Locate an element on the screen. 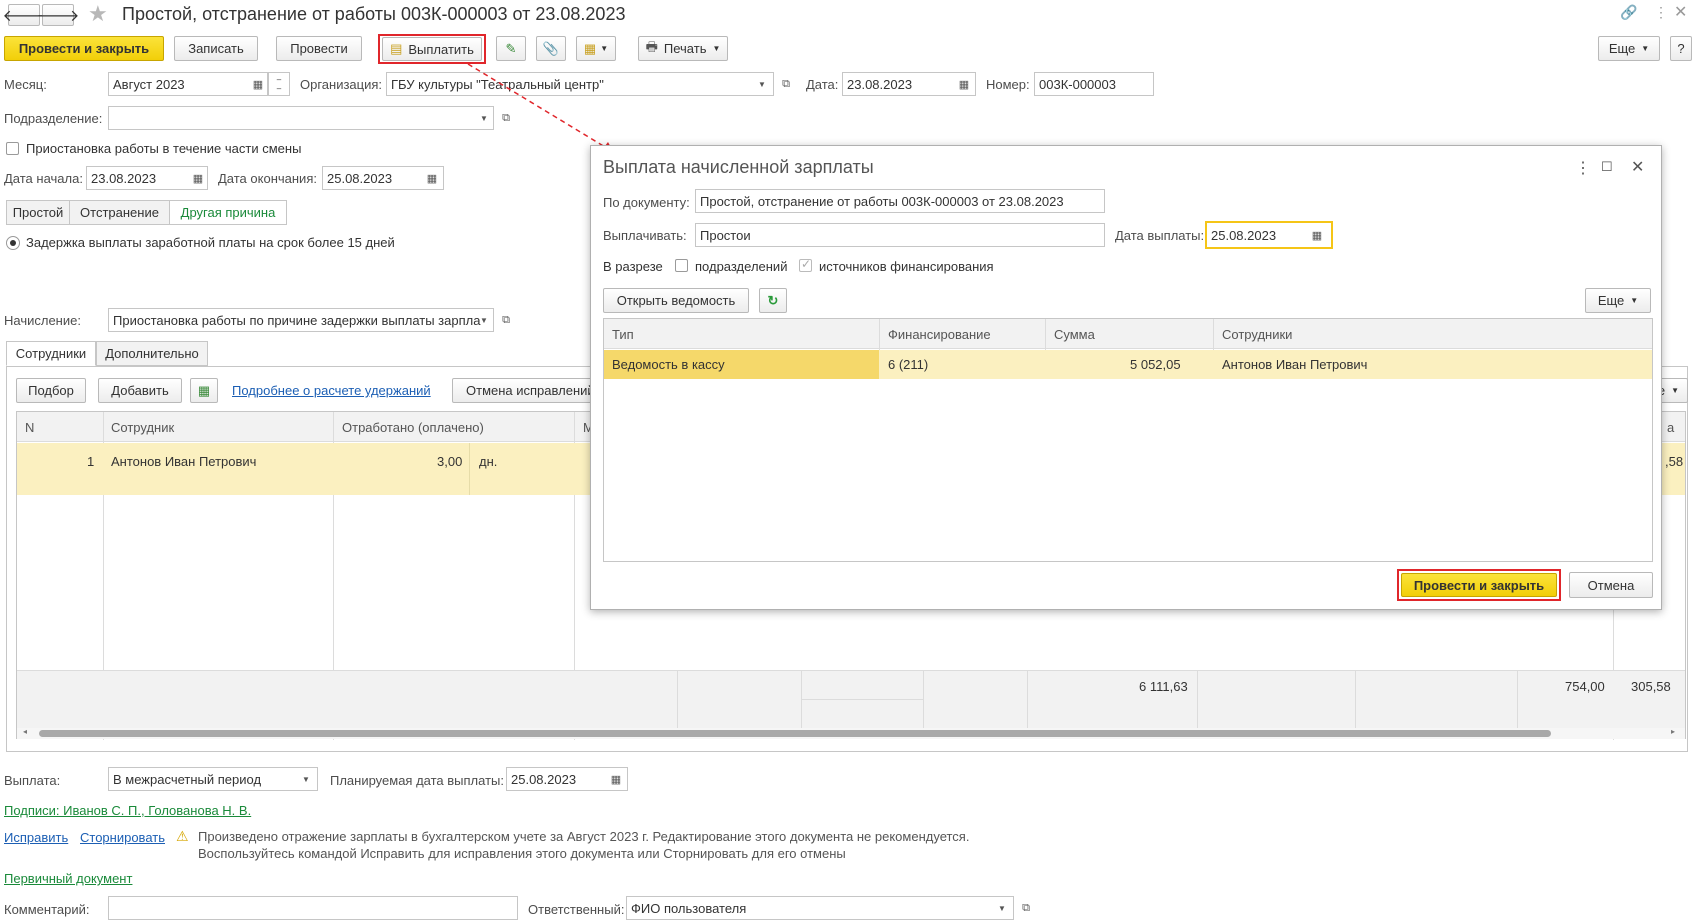 The width and height of the screenshot is (1693, 922). dialog-paydate-value: 25.08.2023 is located at coordinates (1244, 235).